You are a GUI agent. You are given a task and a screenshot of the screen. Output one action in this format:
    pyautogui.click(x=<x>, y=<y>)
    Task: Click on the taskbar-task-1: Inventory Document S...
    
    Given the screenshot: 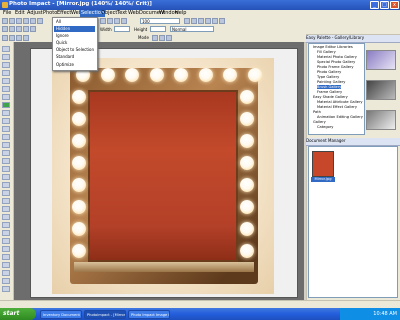 What is the action you would take?
    pyautogui.click(x=61, y=314)
    